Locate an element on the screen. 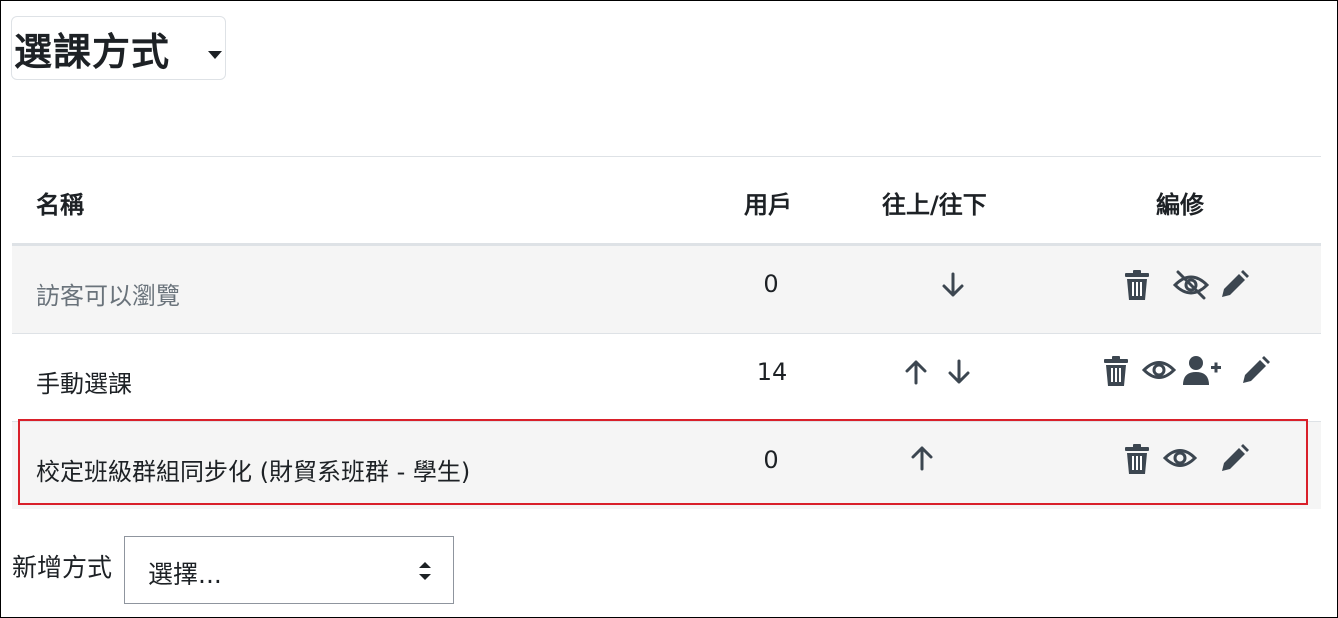  method-name: 手動選課 is located at coordinates (84, 384).